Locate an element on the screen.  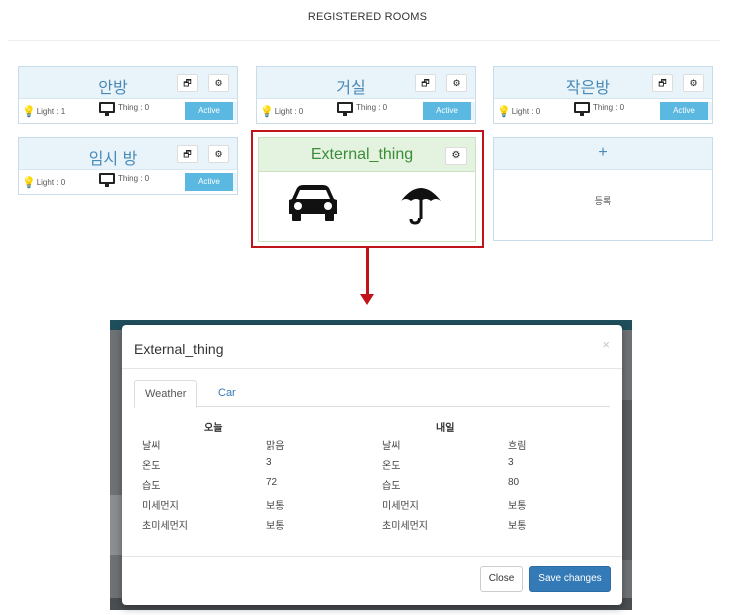
external-card-header: External_thing ⚙ is located at coordinates (367, 155).